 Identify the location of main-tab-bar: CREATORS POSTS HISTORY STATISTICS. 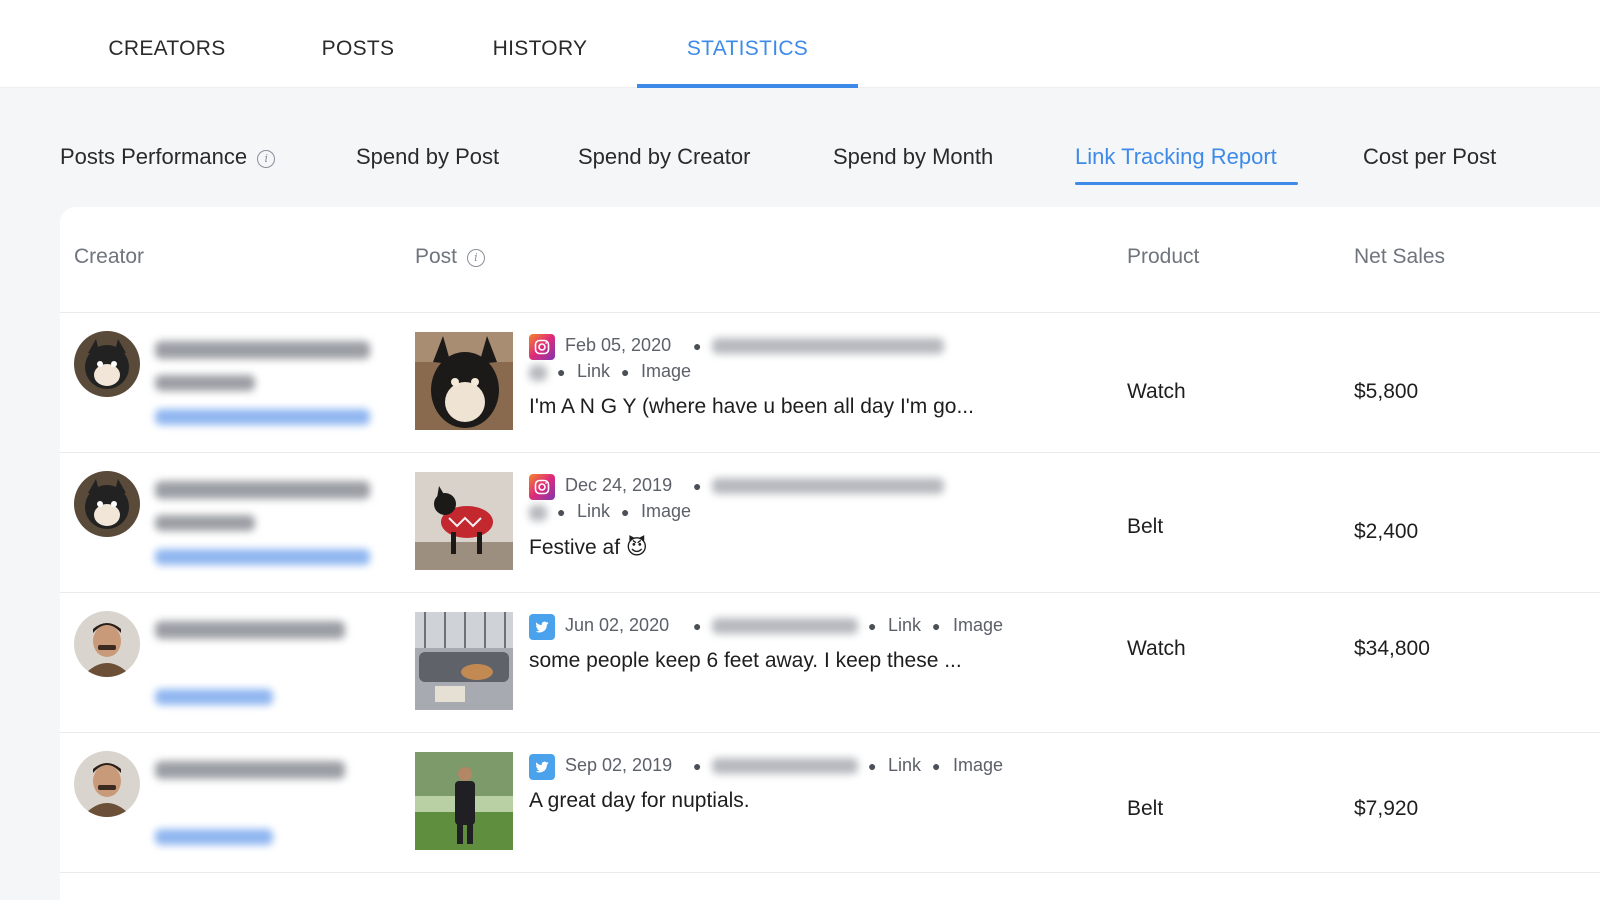
(800, 44).